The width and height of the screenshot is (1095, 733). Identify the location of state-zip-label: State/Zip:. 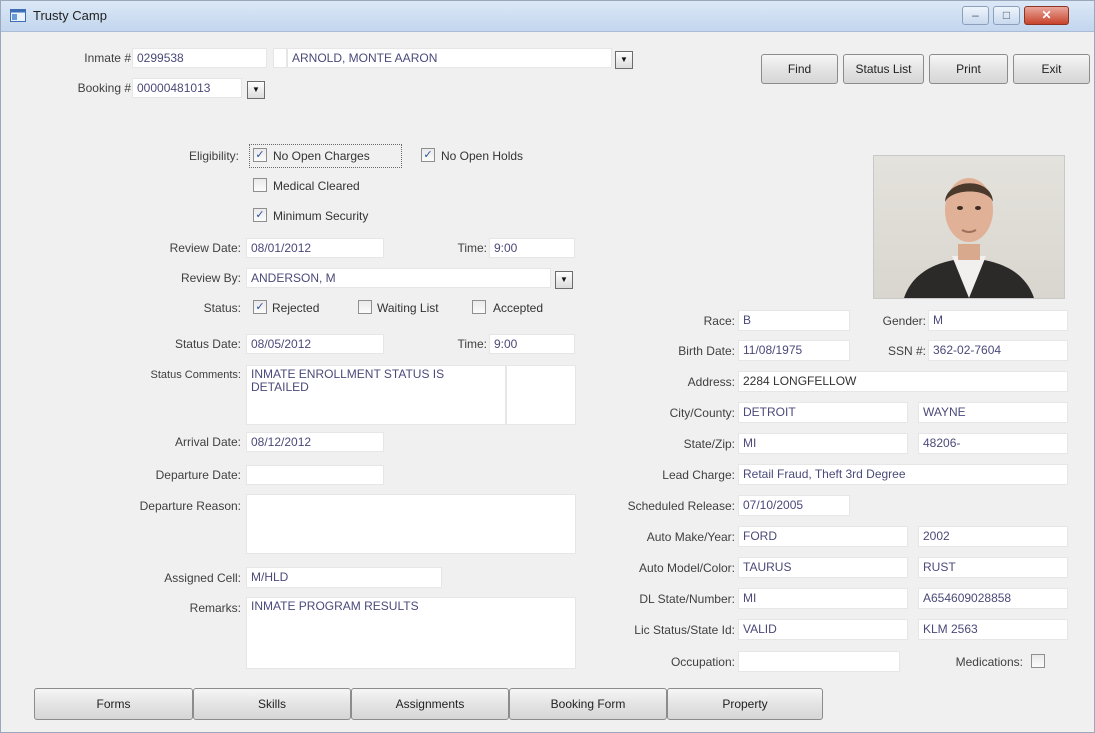
(709, 444).